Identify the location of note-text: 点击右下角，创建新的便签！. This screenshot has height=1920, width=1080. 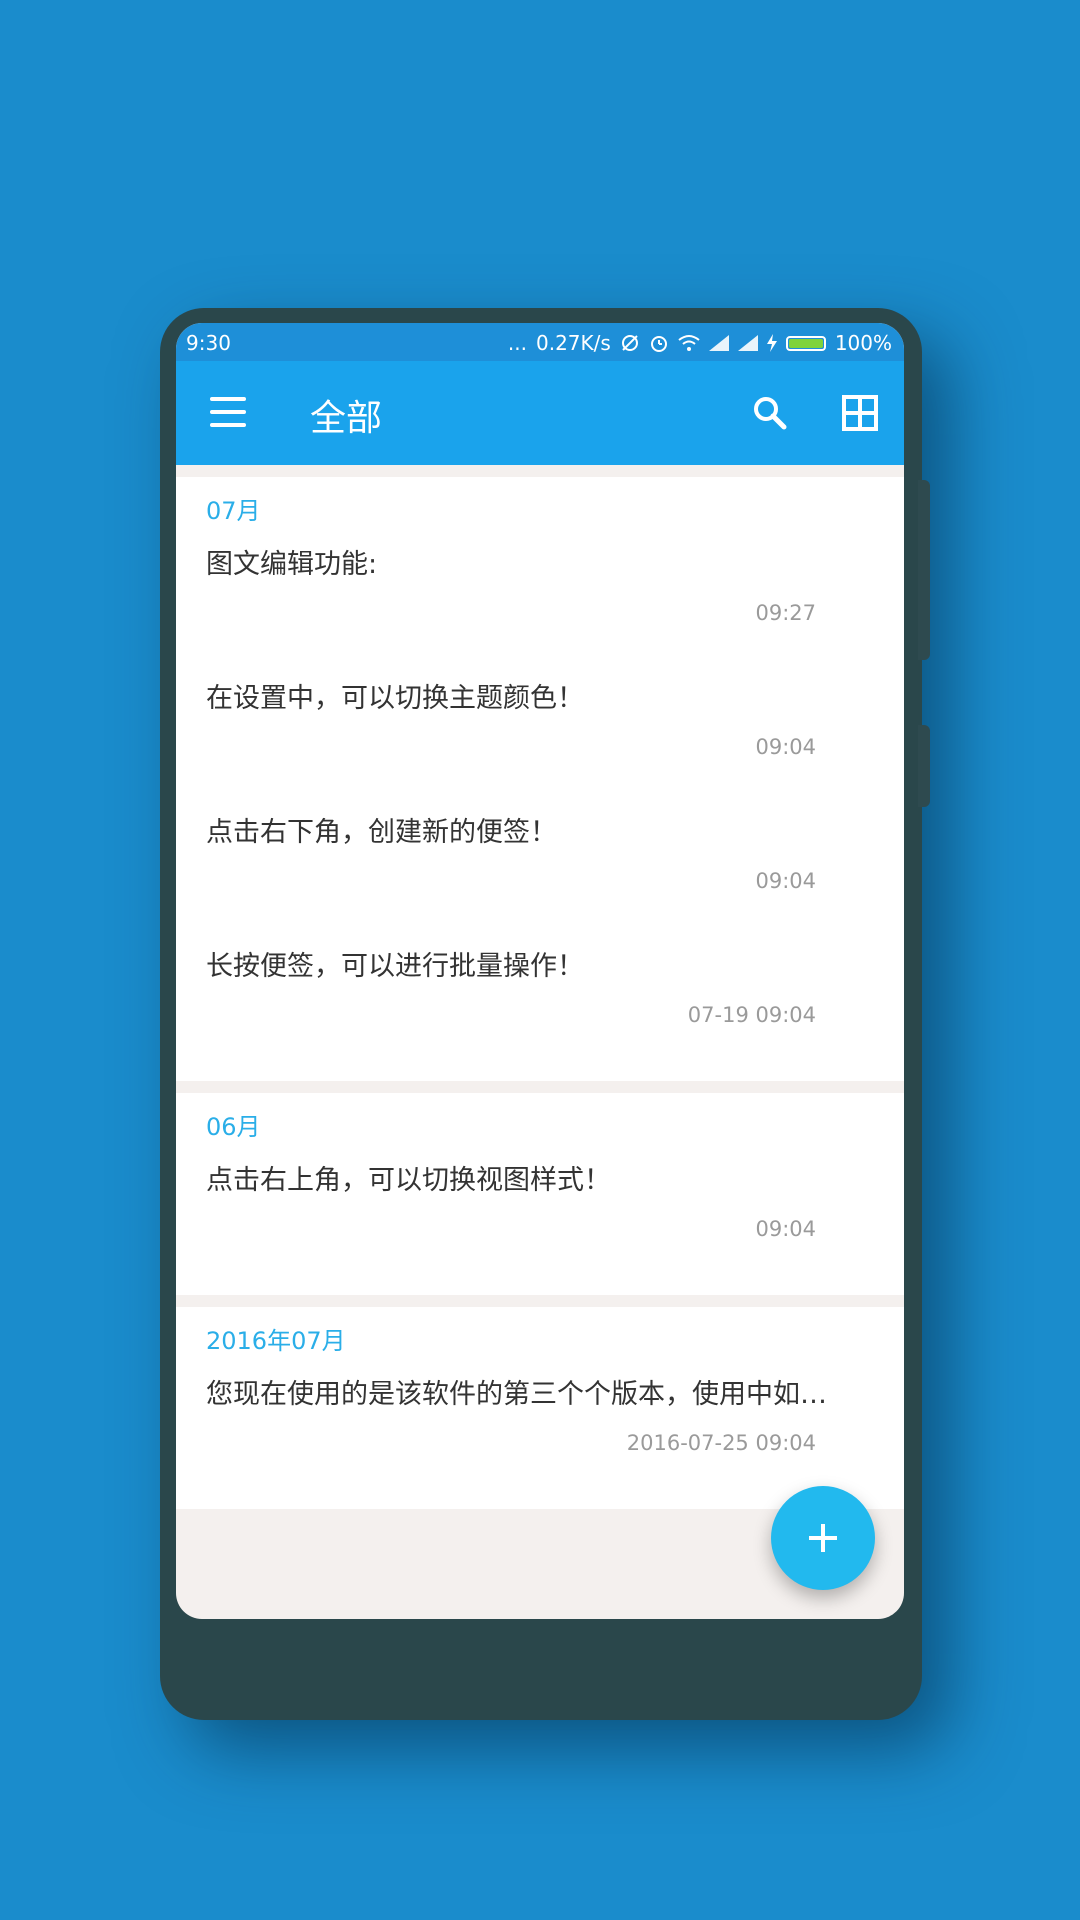
(381, 832).